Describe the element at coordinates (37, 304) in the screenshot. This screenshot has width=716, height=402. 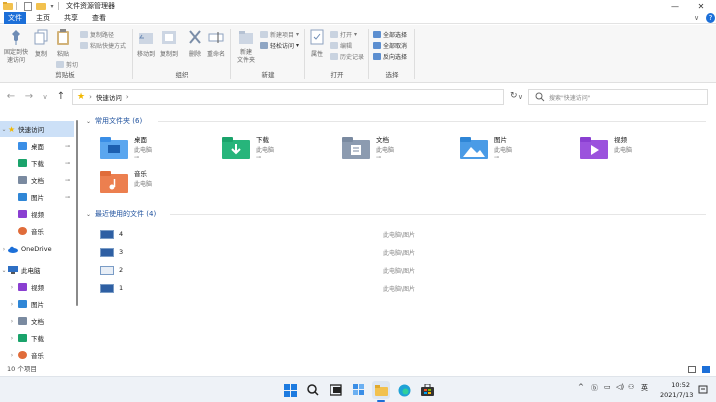
I see `sidebar-item-pc-pictures: › 图片` at that location.